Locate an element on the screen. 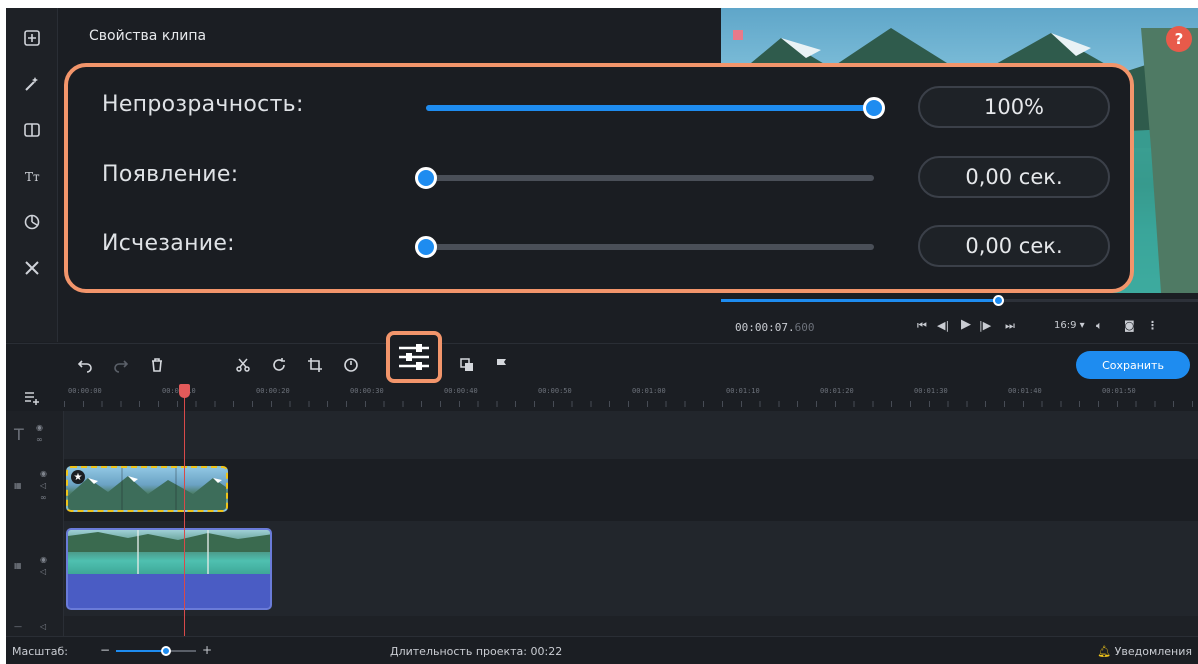  skip-start-icon: ⏮ is located at coordinates (922, 326).